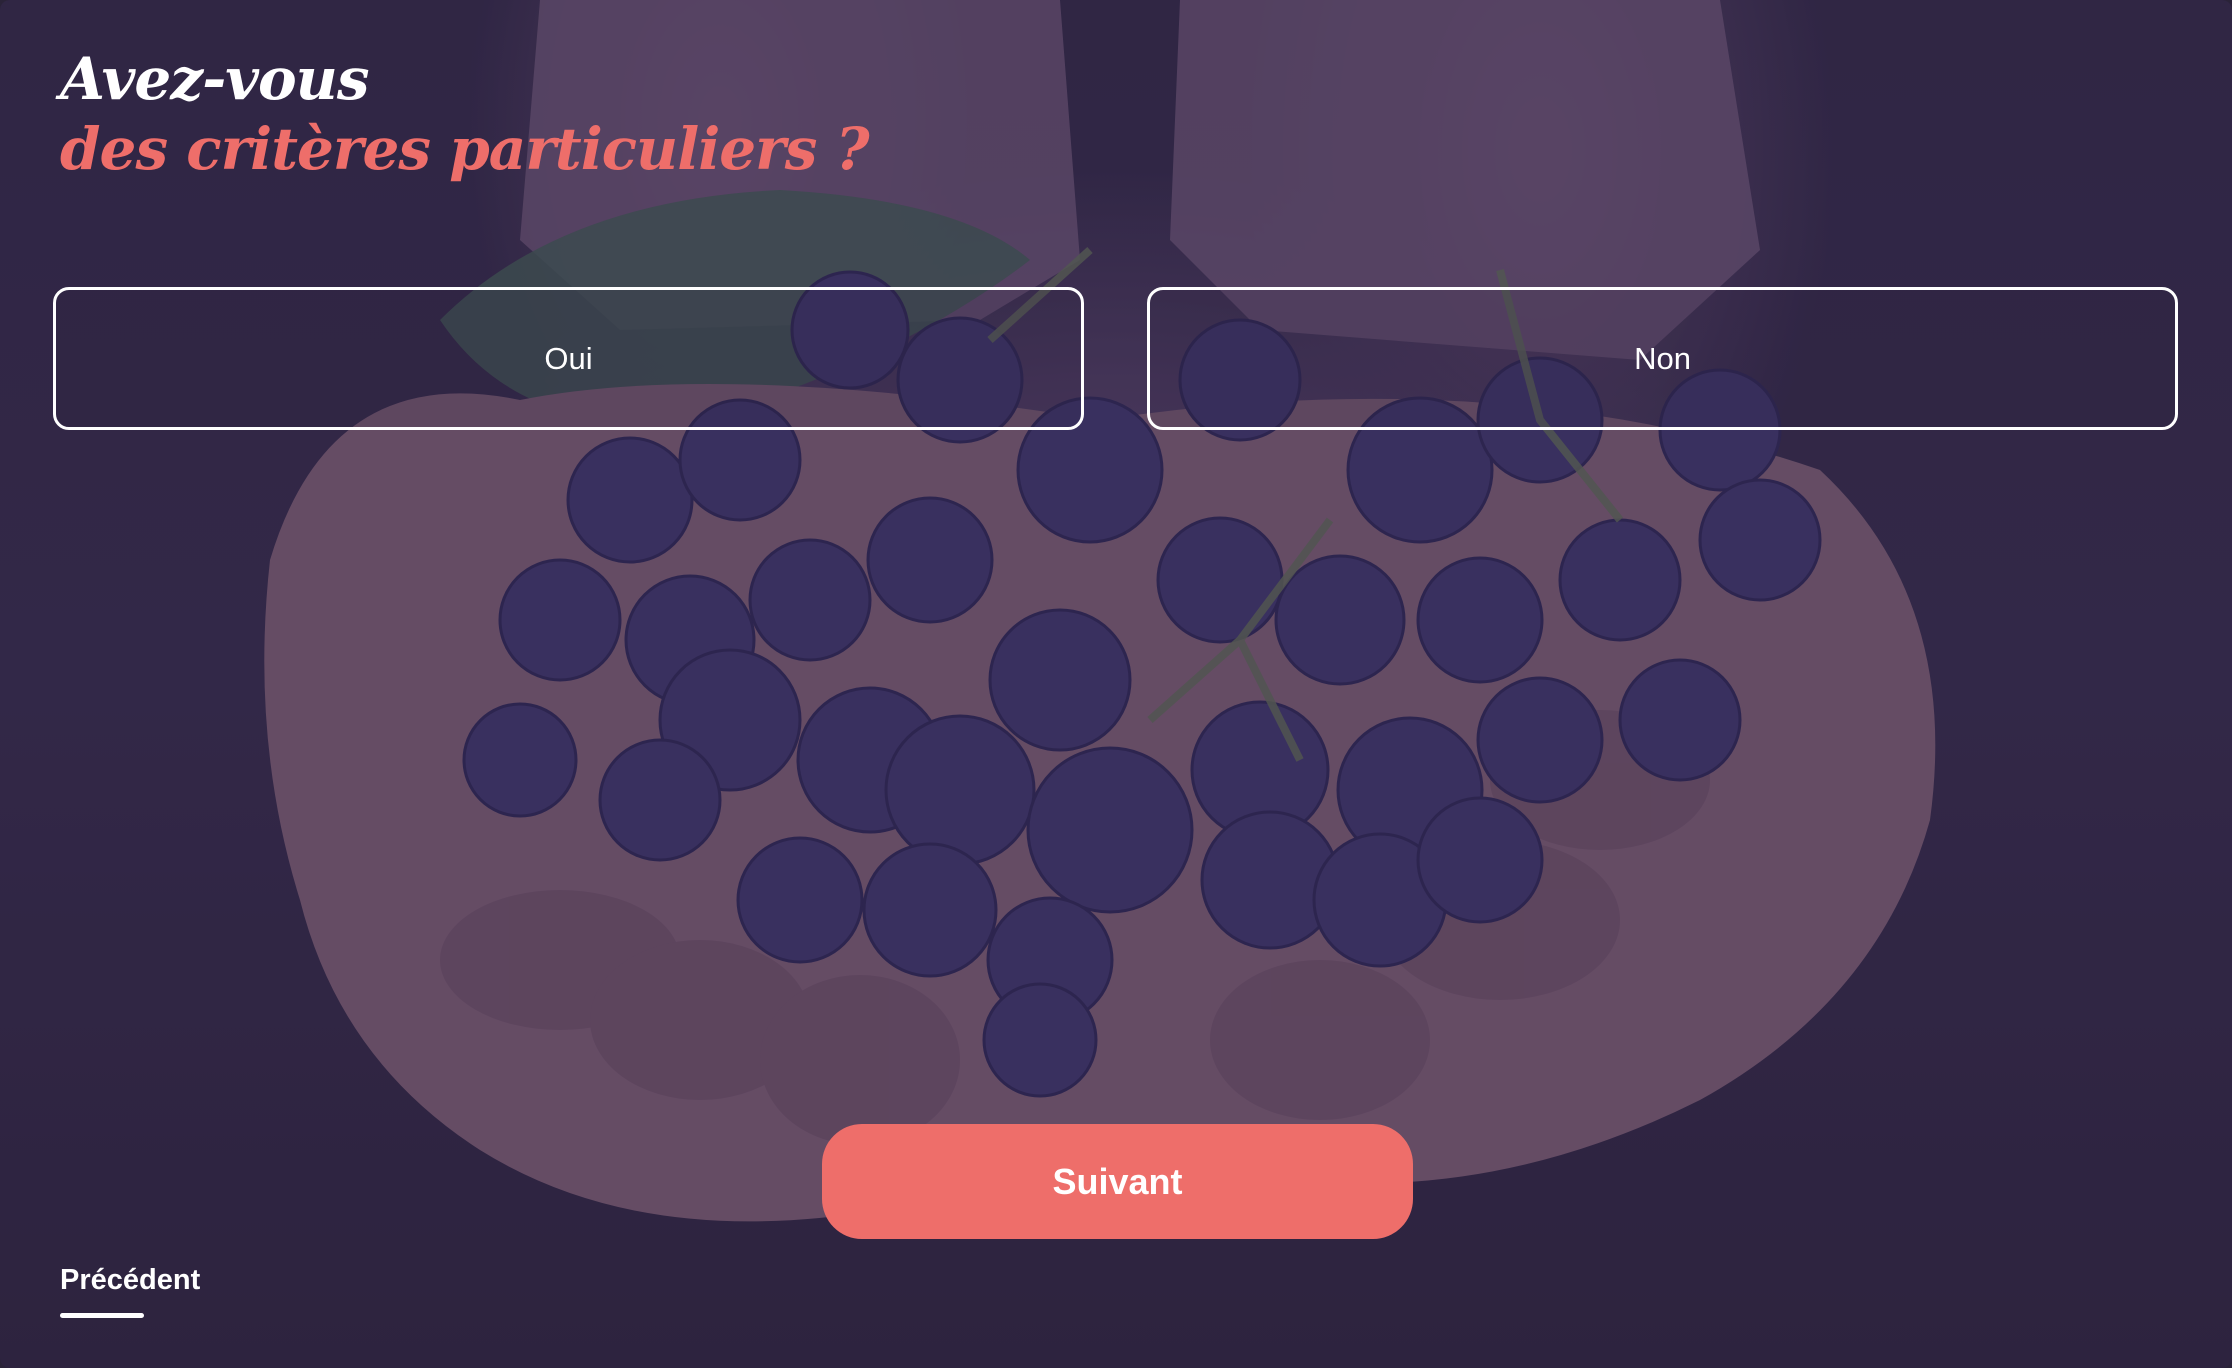 The height and width of the screenshot is (1368, 2232). I want to click on question-heading: Avez-vous des critères particuliers ?, so click(465, 114).